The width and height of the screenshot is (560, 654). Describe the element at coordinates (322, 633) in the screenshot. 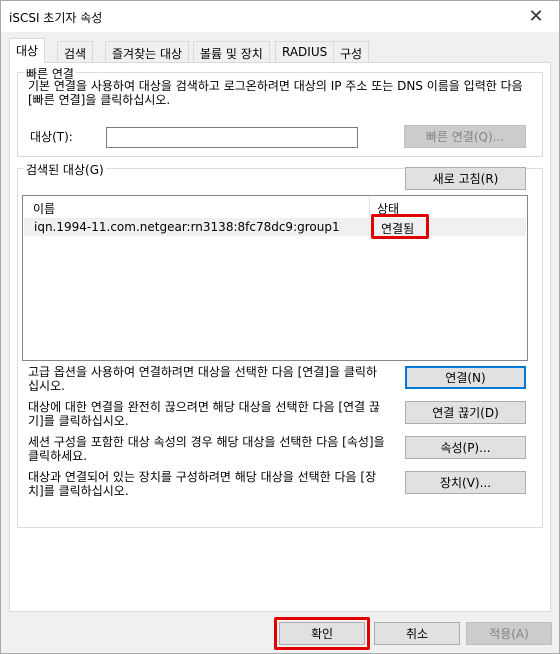

I see `ok-highlight-box` at that location.